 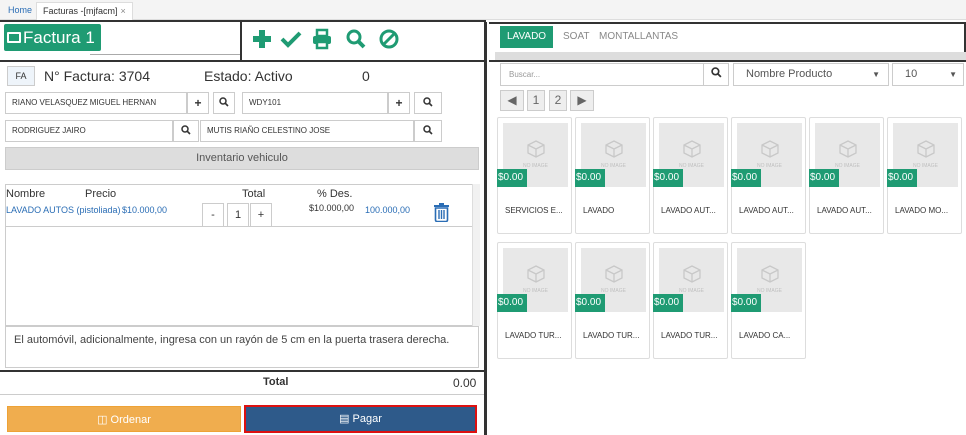 I want to click on col-header-total: Total, so click(x=254, y=194).